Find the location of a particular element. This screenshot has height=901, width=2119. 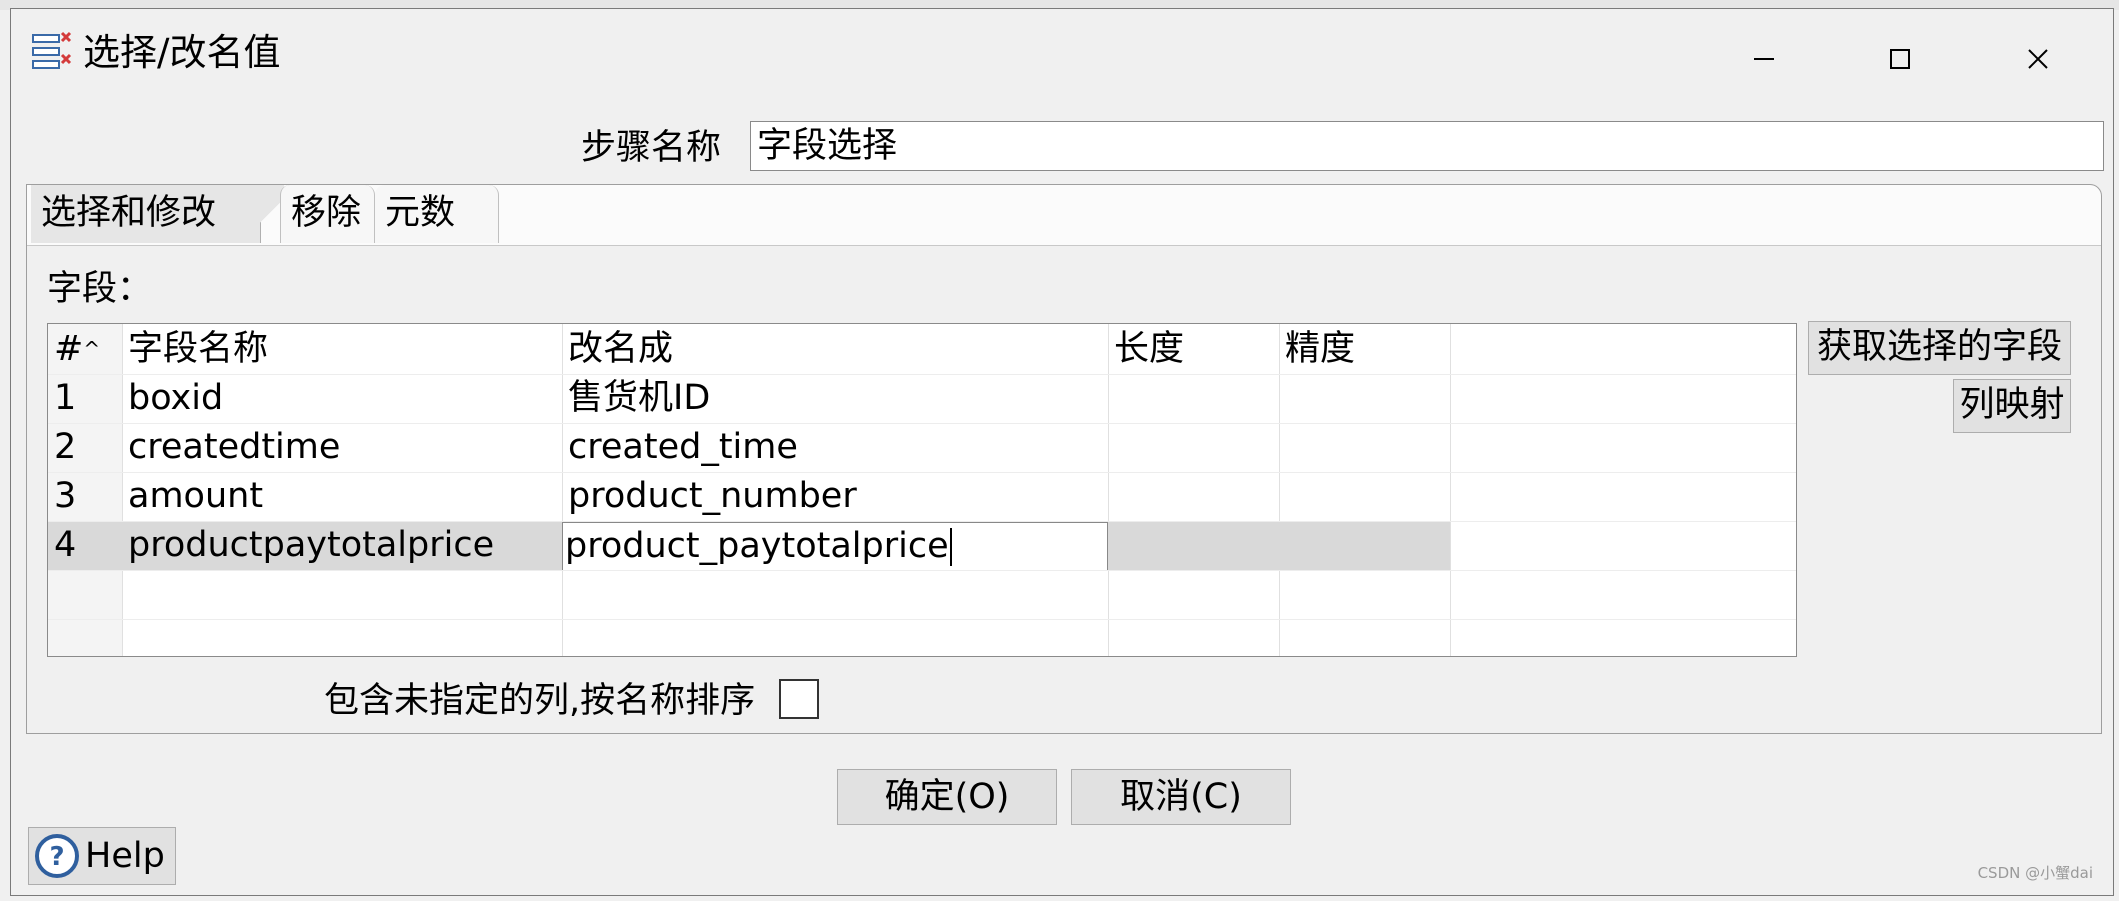

ok-button: 确定(O) is located at coordinates (947, 797).